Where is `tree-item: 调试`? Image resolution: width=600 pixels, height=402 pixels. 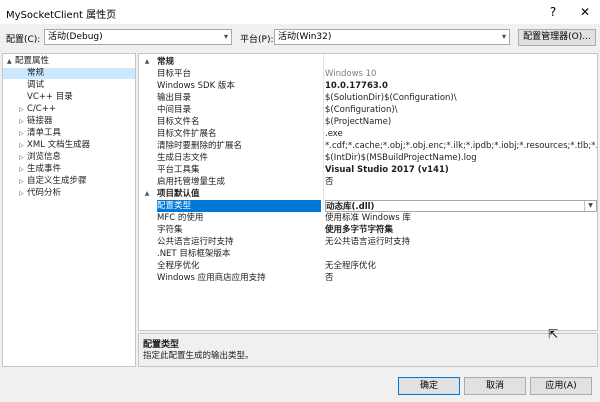
tree-item: 调试 is located at coordinates (69, 85).